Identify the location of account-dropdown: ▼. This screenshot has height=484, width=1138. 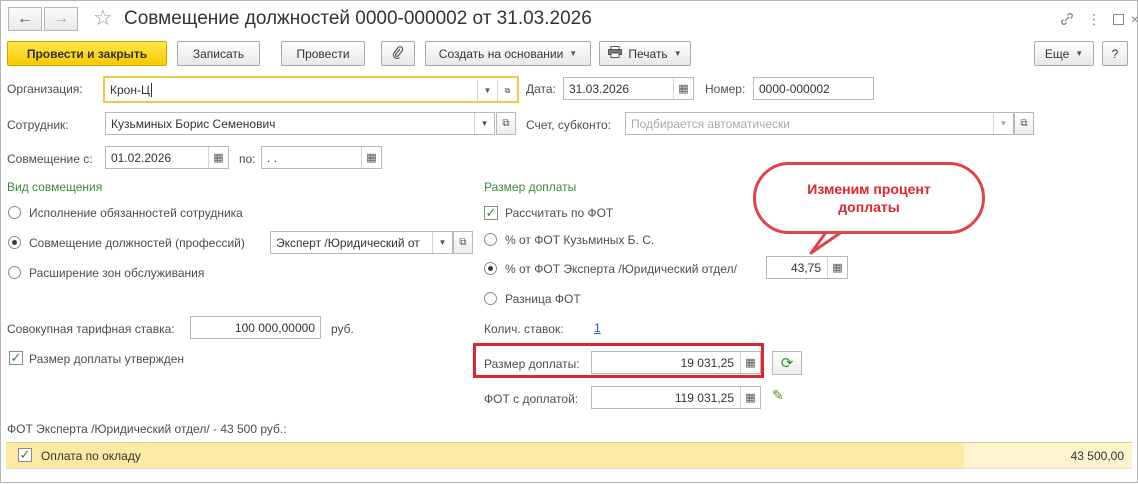
(1003, 123).